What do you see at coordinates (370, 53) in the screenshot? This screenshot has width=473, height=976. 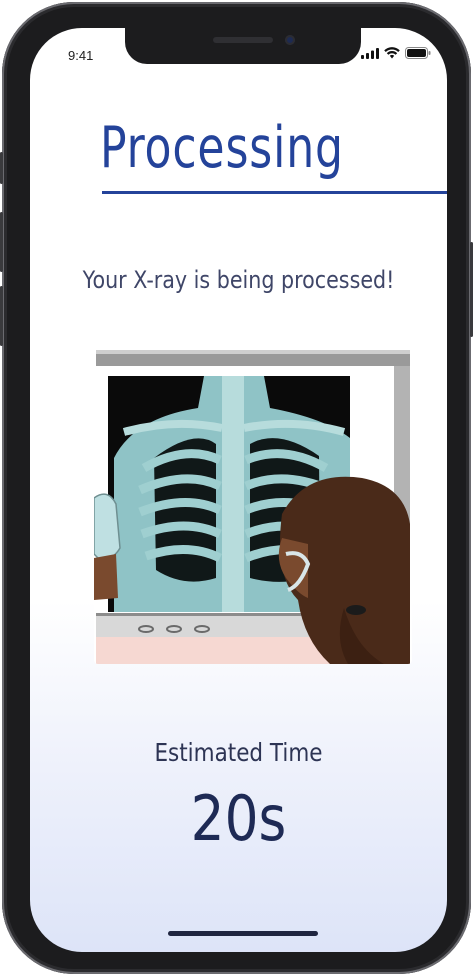 I see `signal-icon` at bounding box center [370, 53].